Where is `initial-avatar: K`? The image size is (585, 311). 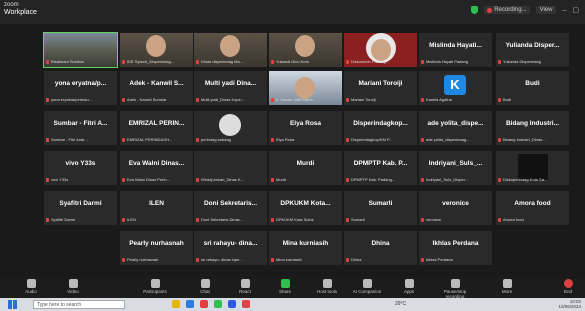
initial-avatar: K is located at coordinates (455, 85).